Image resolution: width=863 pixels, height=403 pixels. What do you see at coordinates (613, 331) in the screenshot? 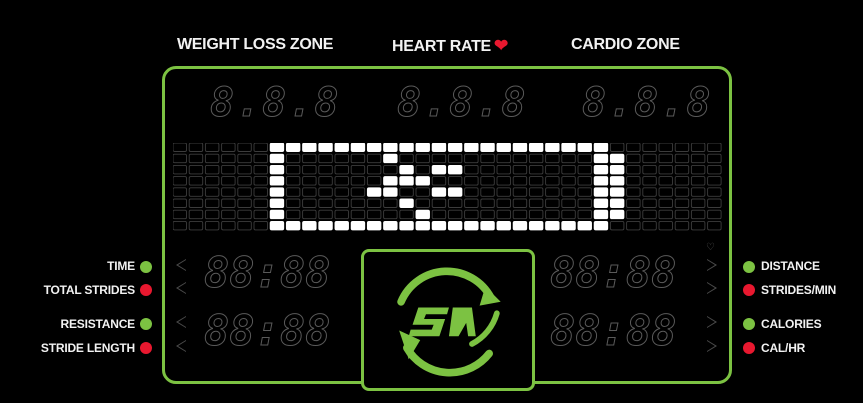
I see `calories-digits: 88:88` at bounding box center [613, 331].